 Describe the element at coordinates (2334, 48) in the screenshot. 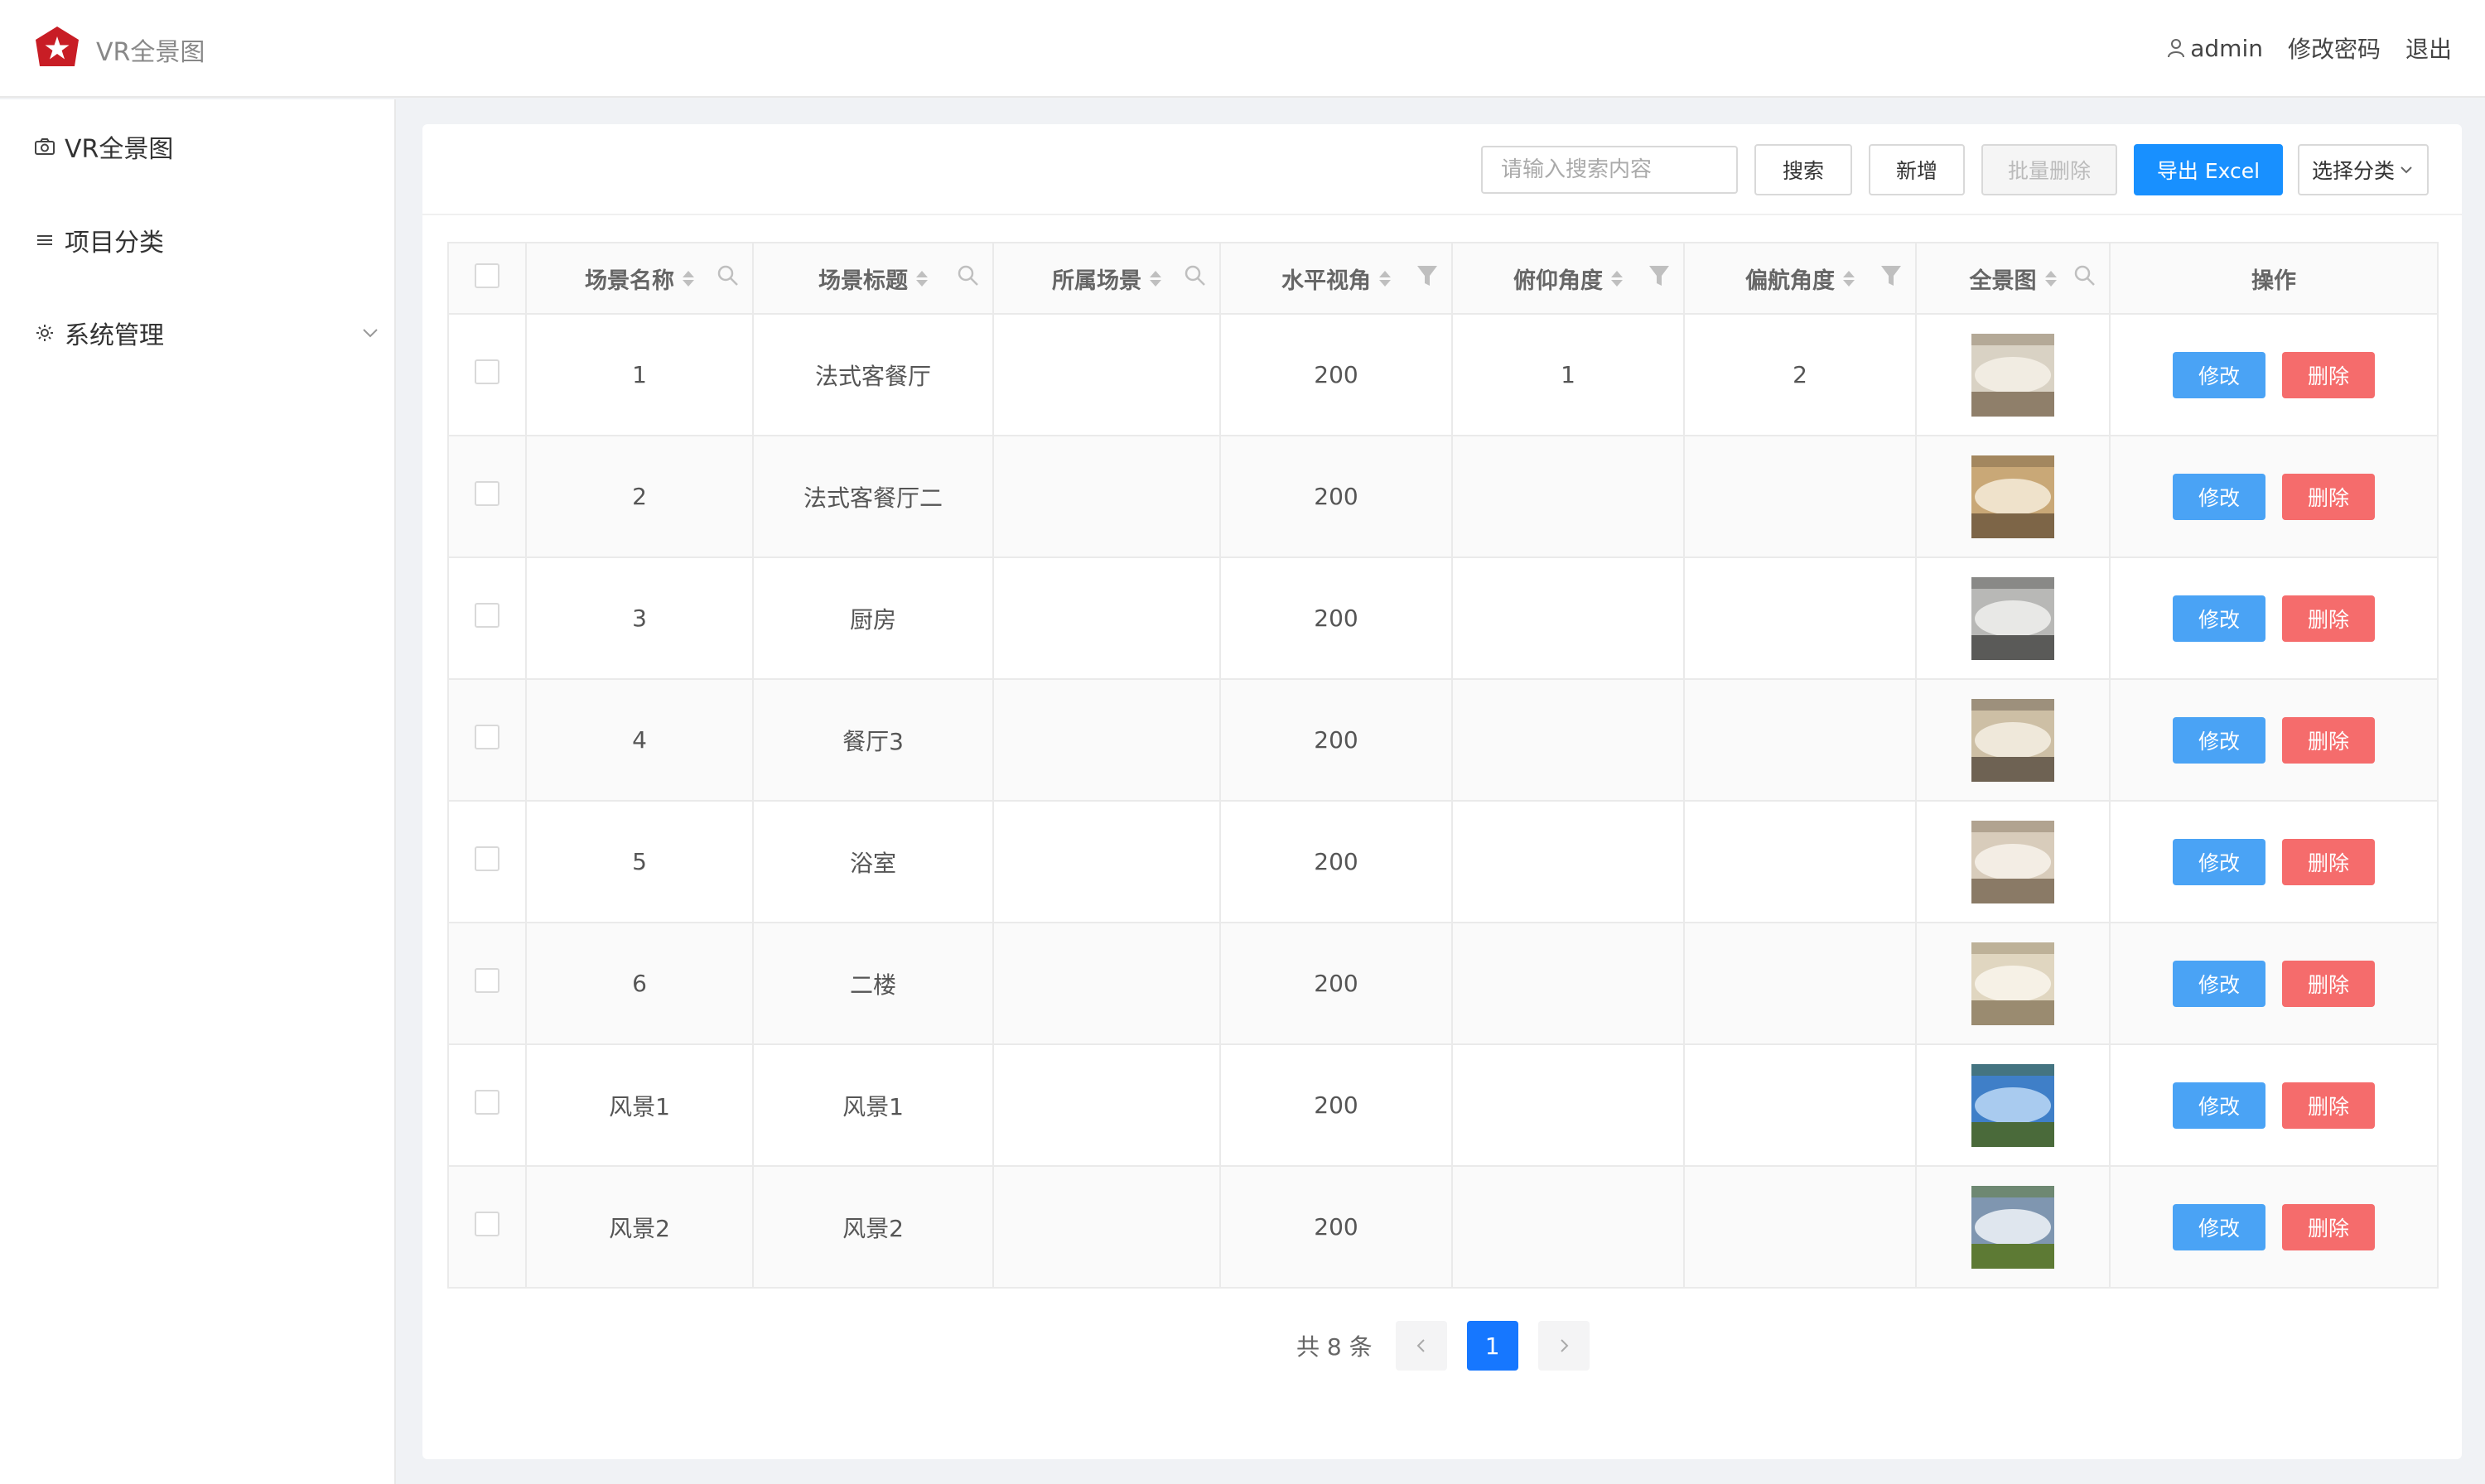

I see `change-password-link: 修改密码` at that location.